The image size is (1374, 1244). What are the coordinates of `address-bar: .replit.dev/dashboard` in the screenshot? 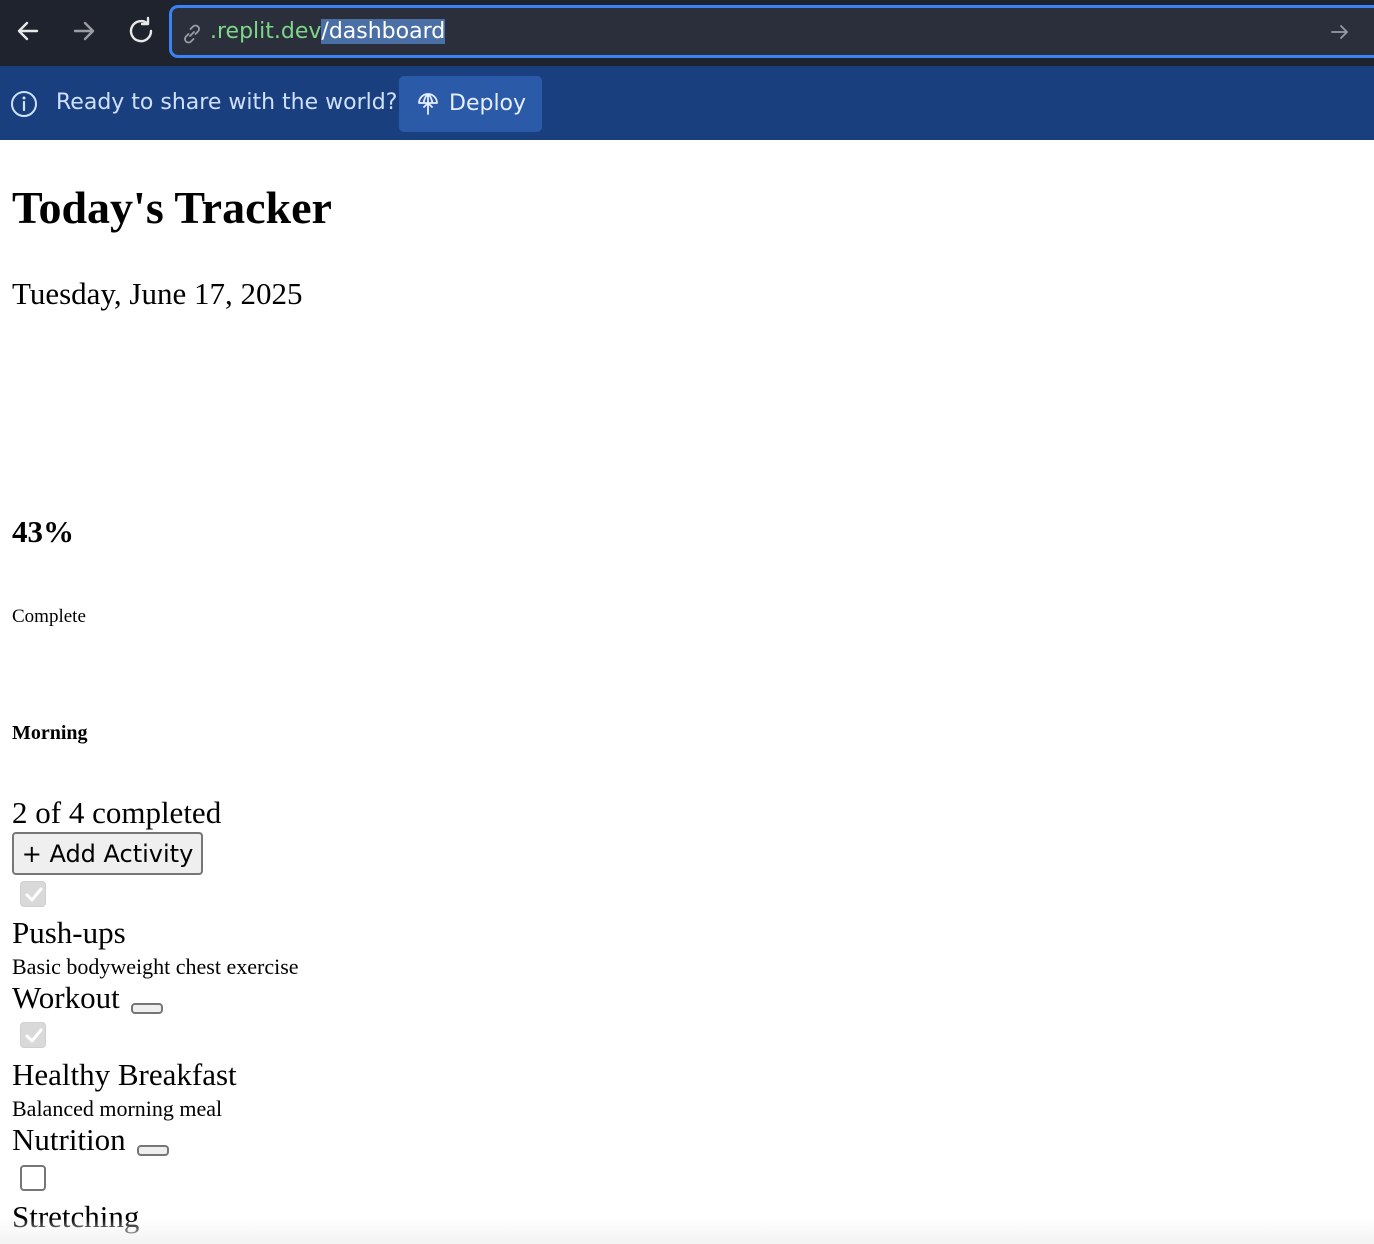 It's located at (771, 31).